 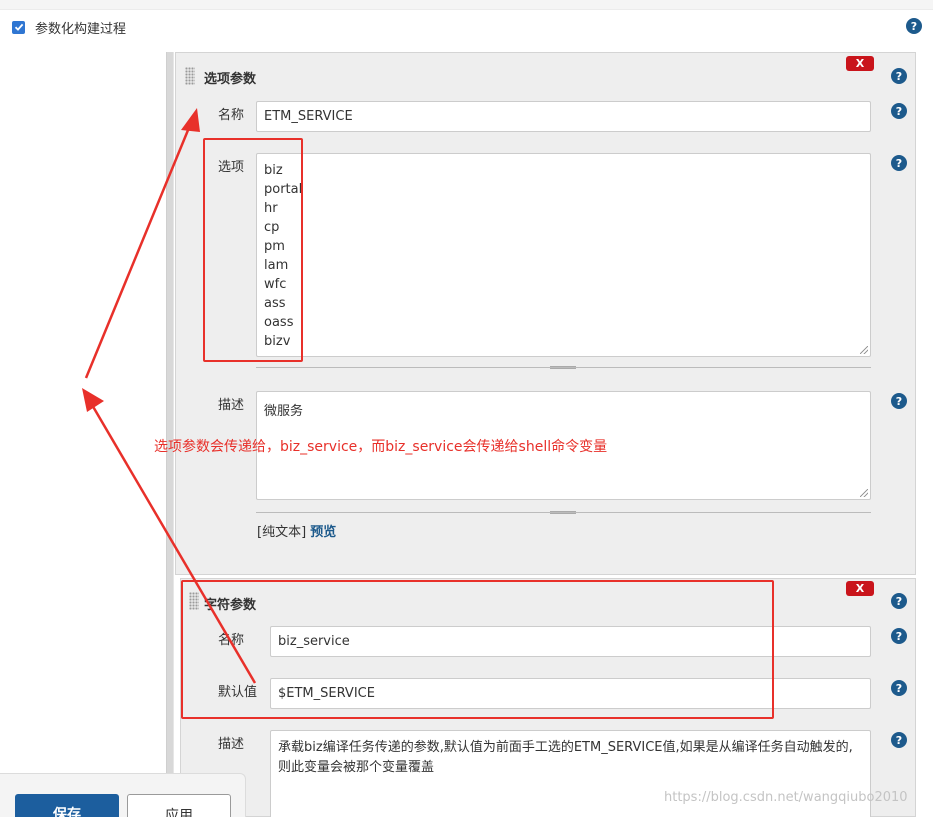 I want to click on annotation-arrows, so click(x=169, y=396).